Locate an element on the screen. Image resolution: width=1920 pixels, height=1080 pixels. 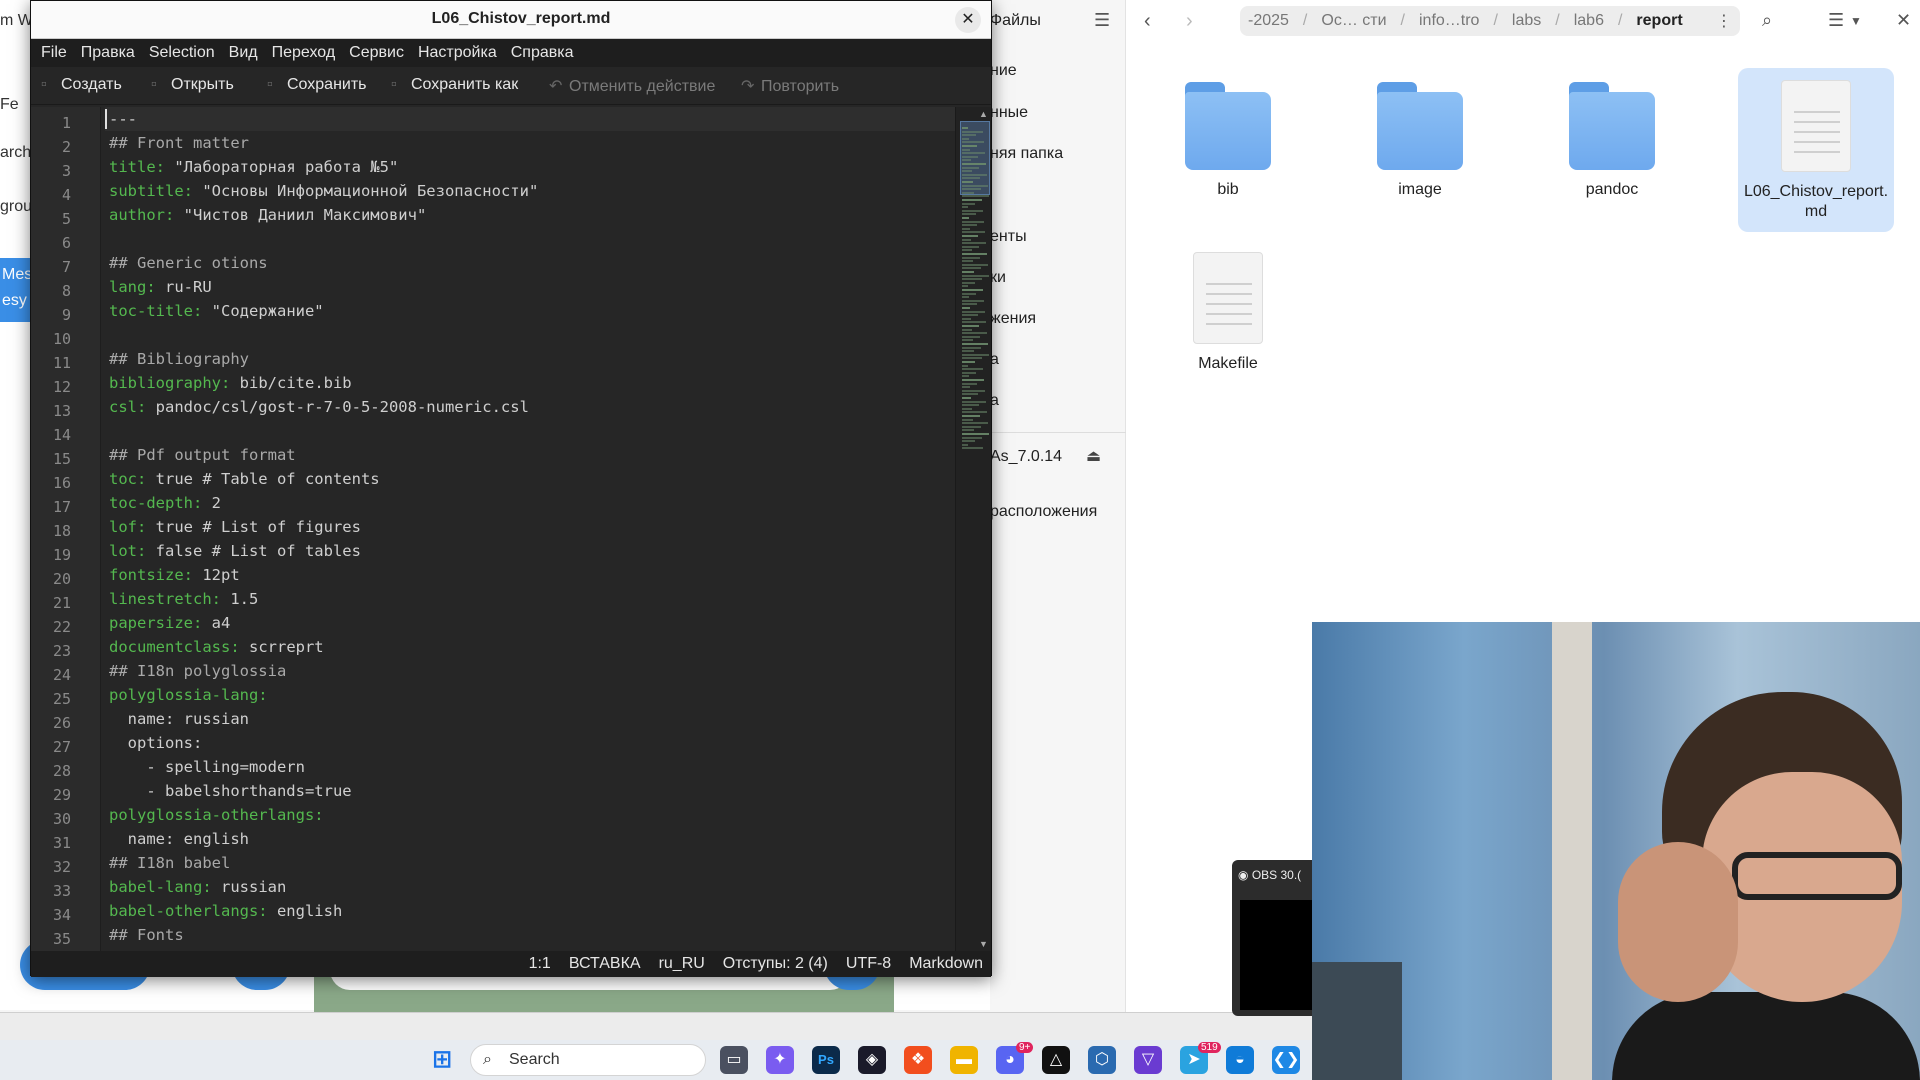
browser-message-badge: Mes esy is located at coordinates (17, 290).